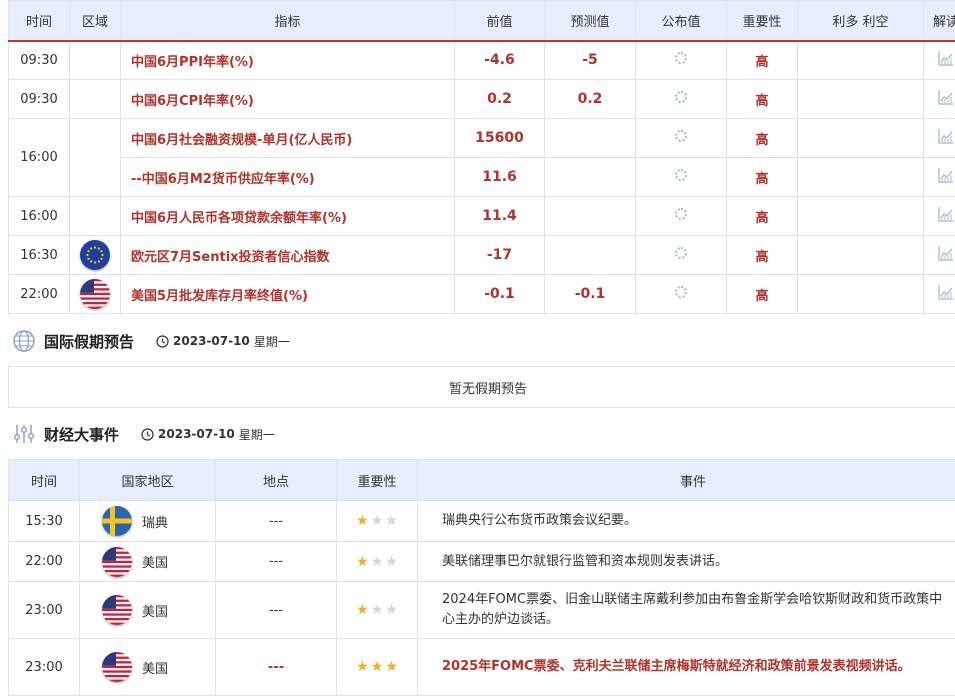  I want to click on star-filled-icon: ★, so click(362, 610).